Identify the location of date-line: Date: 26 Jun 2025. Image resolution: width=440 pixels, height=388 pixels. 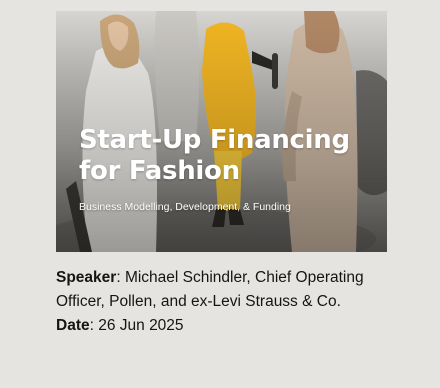
(236, 326).